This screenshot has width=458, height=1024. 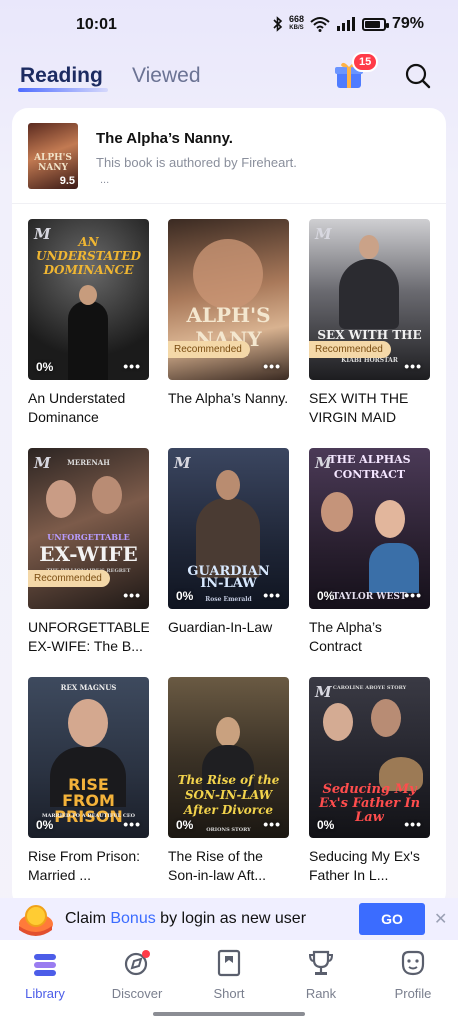 I want to click on signal-icon, so click(x=345, y=24).